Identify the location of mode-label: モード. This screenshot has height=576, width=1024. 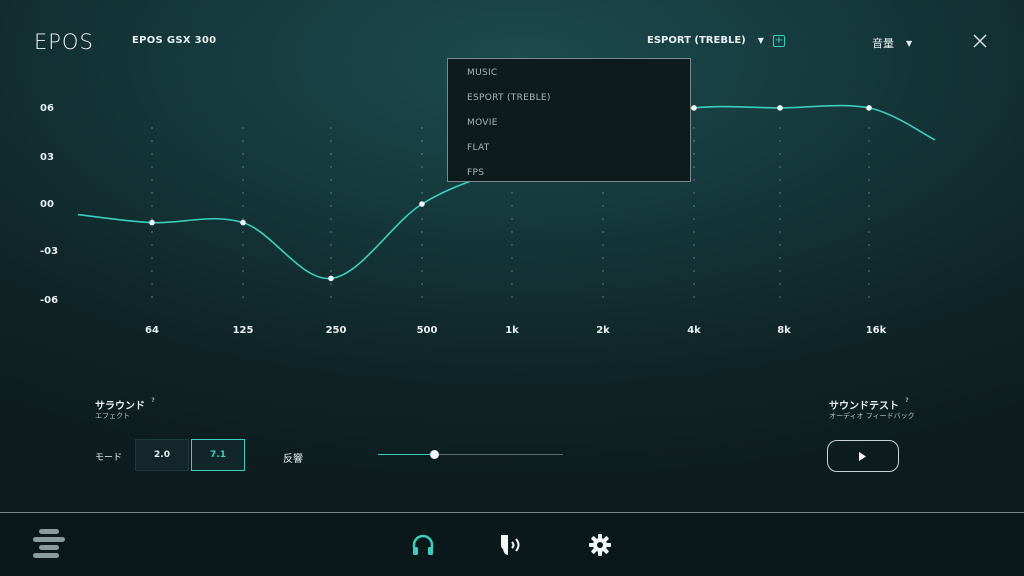
(109, 458).